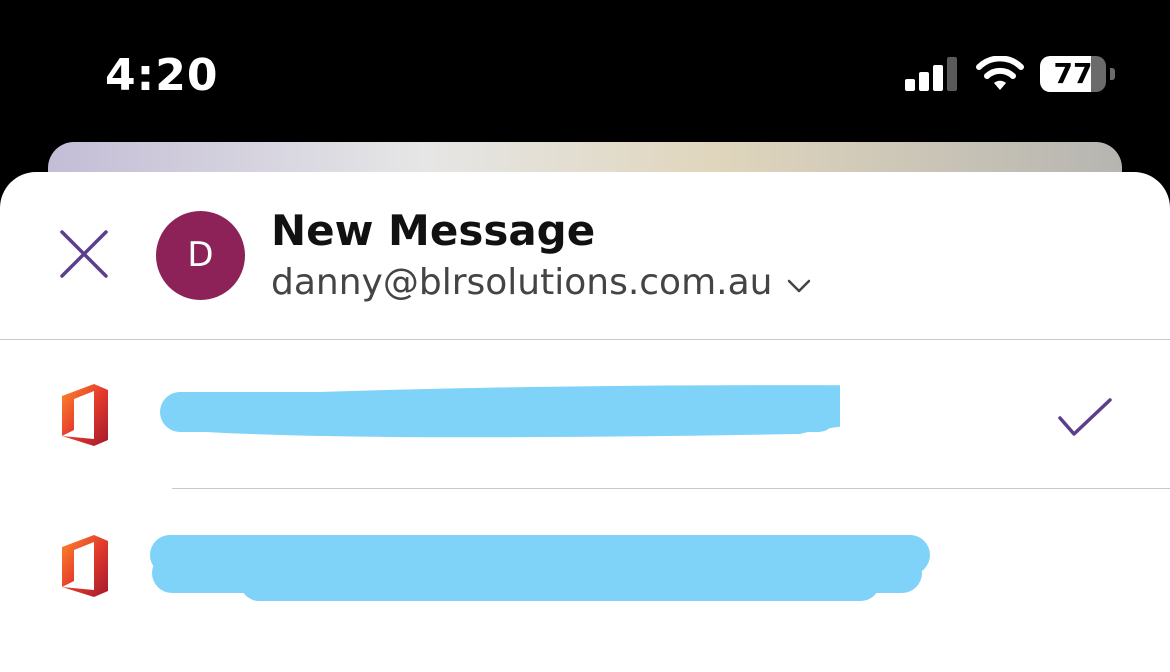  I want to click on avatar: D, so click(200, 255).